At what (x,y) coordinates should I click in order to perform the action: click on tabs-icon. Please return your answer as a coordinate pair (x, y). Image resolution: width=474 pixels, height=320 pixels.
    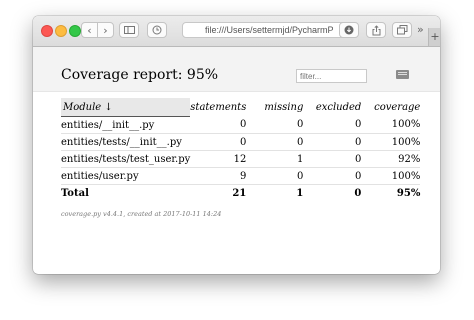
    Looking at the image, I should click on (401, 30).